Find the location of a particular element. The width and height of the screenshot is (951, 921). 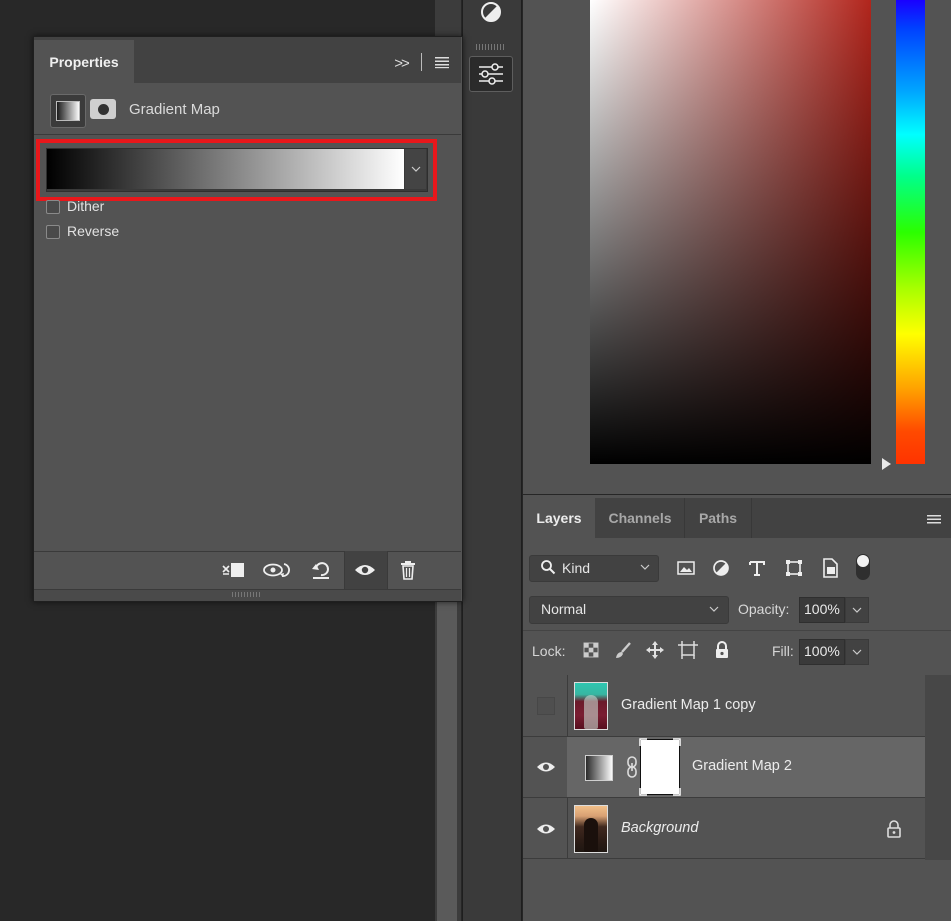

reverse-checkbox is located at coordinates (53, 232).